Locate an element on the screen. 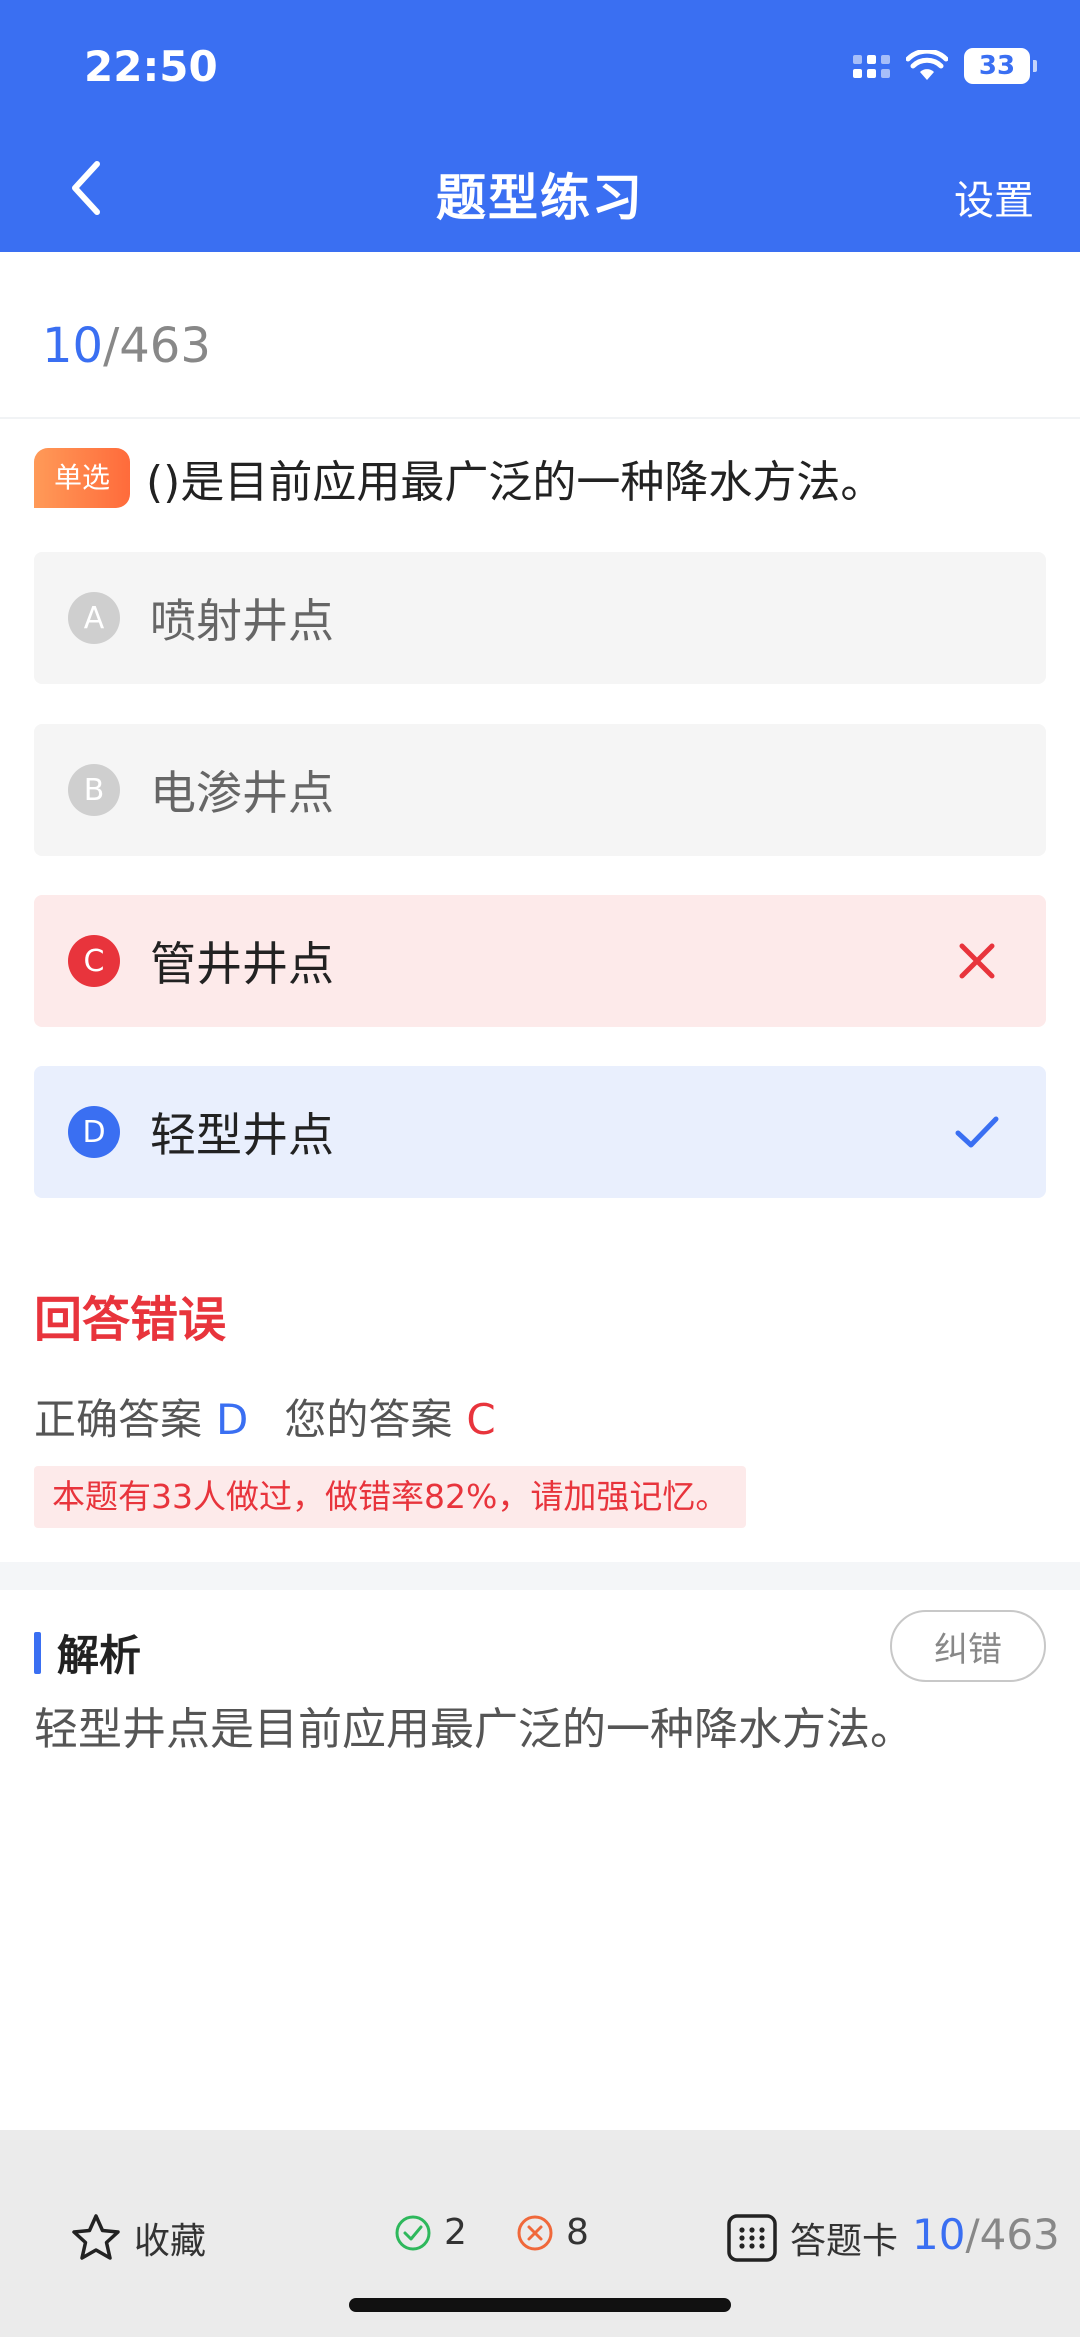 The width and height of the screenshot is (1080, 2337). favorite-button: 收藏 is located at coordinates (138, 2238).